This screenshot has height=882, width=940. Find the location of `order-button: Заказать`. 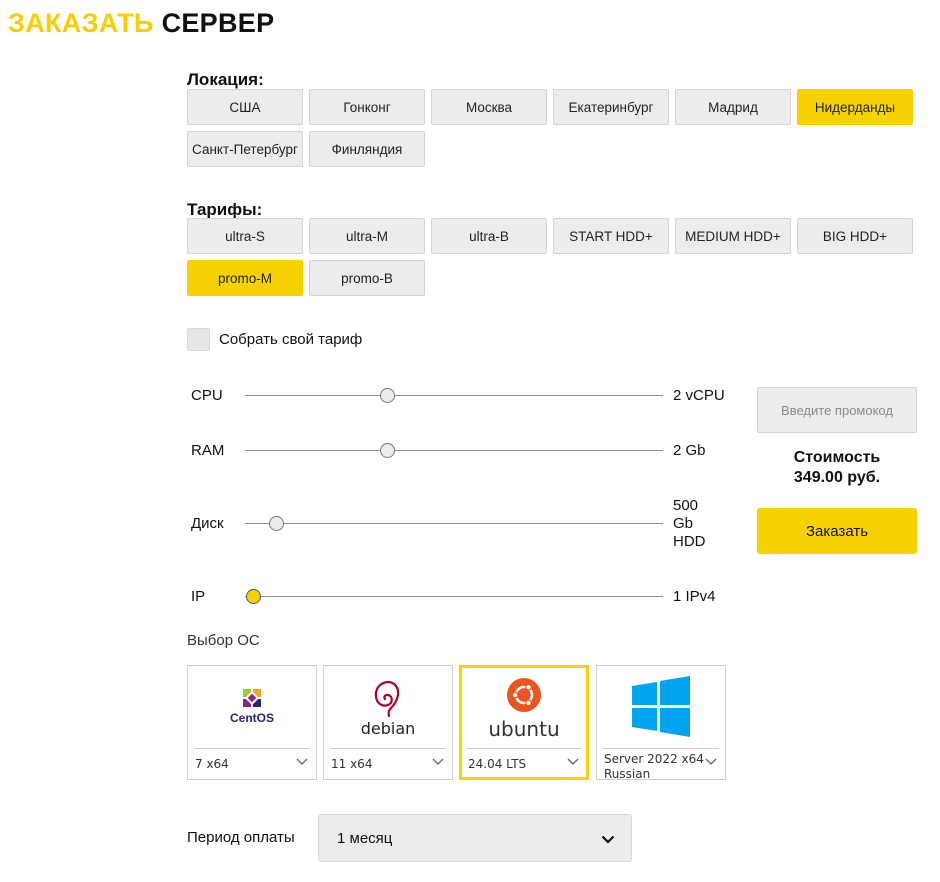

order-button: Заказать is located at coordinates (837, 531).